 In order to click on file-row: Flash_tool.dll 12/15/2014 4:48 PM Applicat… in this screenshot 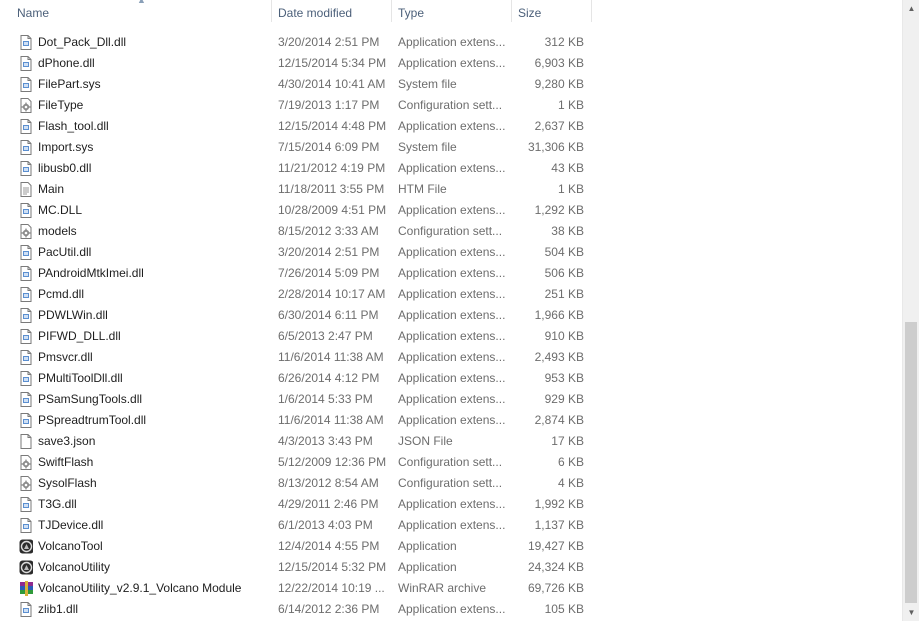, I will do `click(451, 126)`.